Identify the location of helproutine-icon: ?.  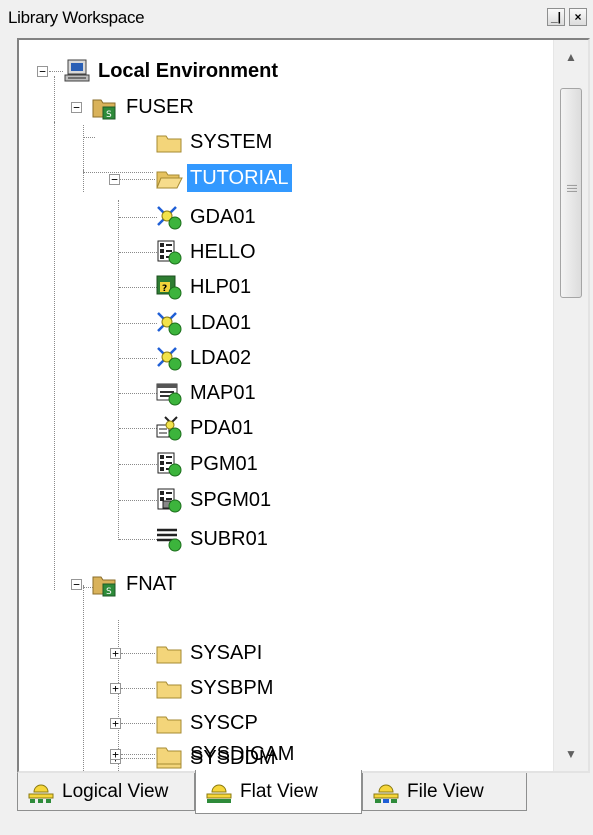
(169, 287).